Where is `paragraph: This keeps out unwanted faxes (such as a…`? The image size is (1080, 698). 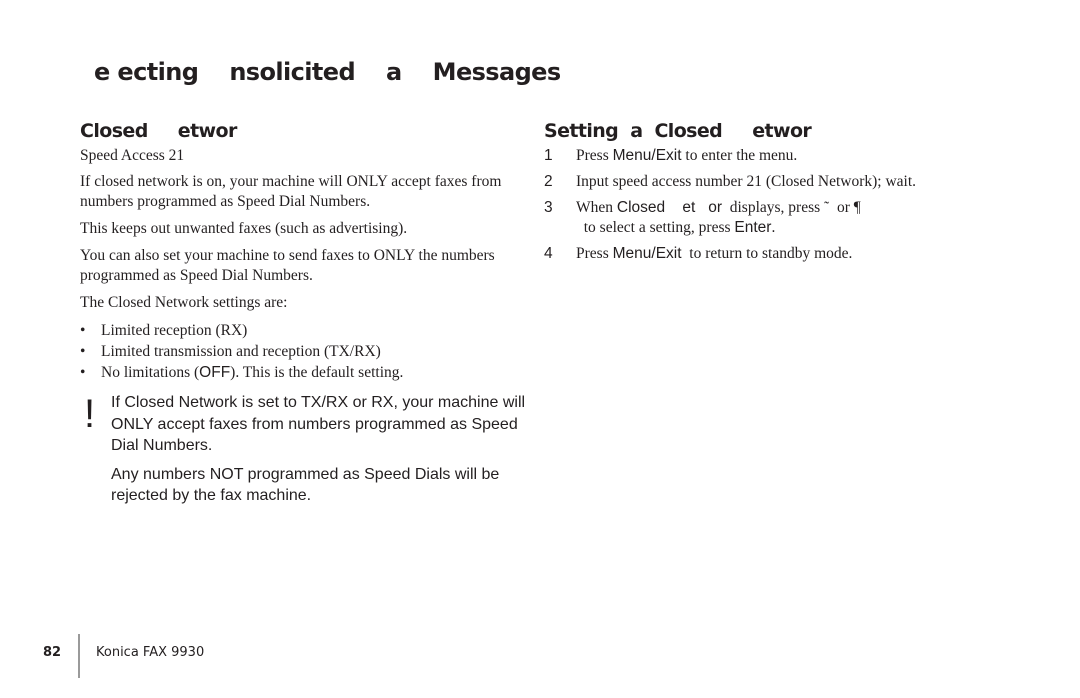
paragraph: This keeps out unwanted faxes (such as a… is located at coordinates (244, 228).